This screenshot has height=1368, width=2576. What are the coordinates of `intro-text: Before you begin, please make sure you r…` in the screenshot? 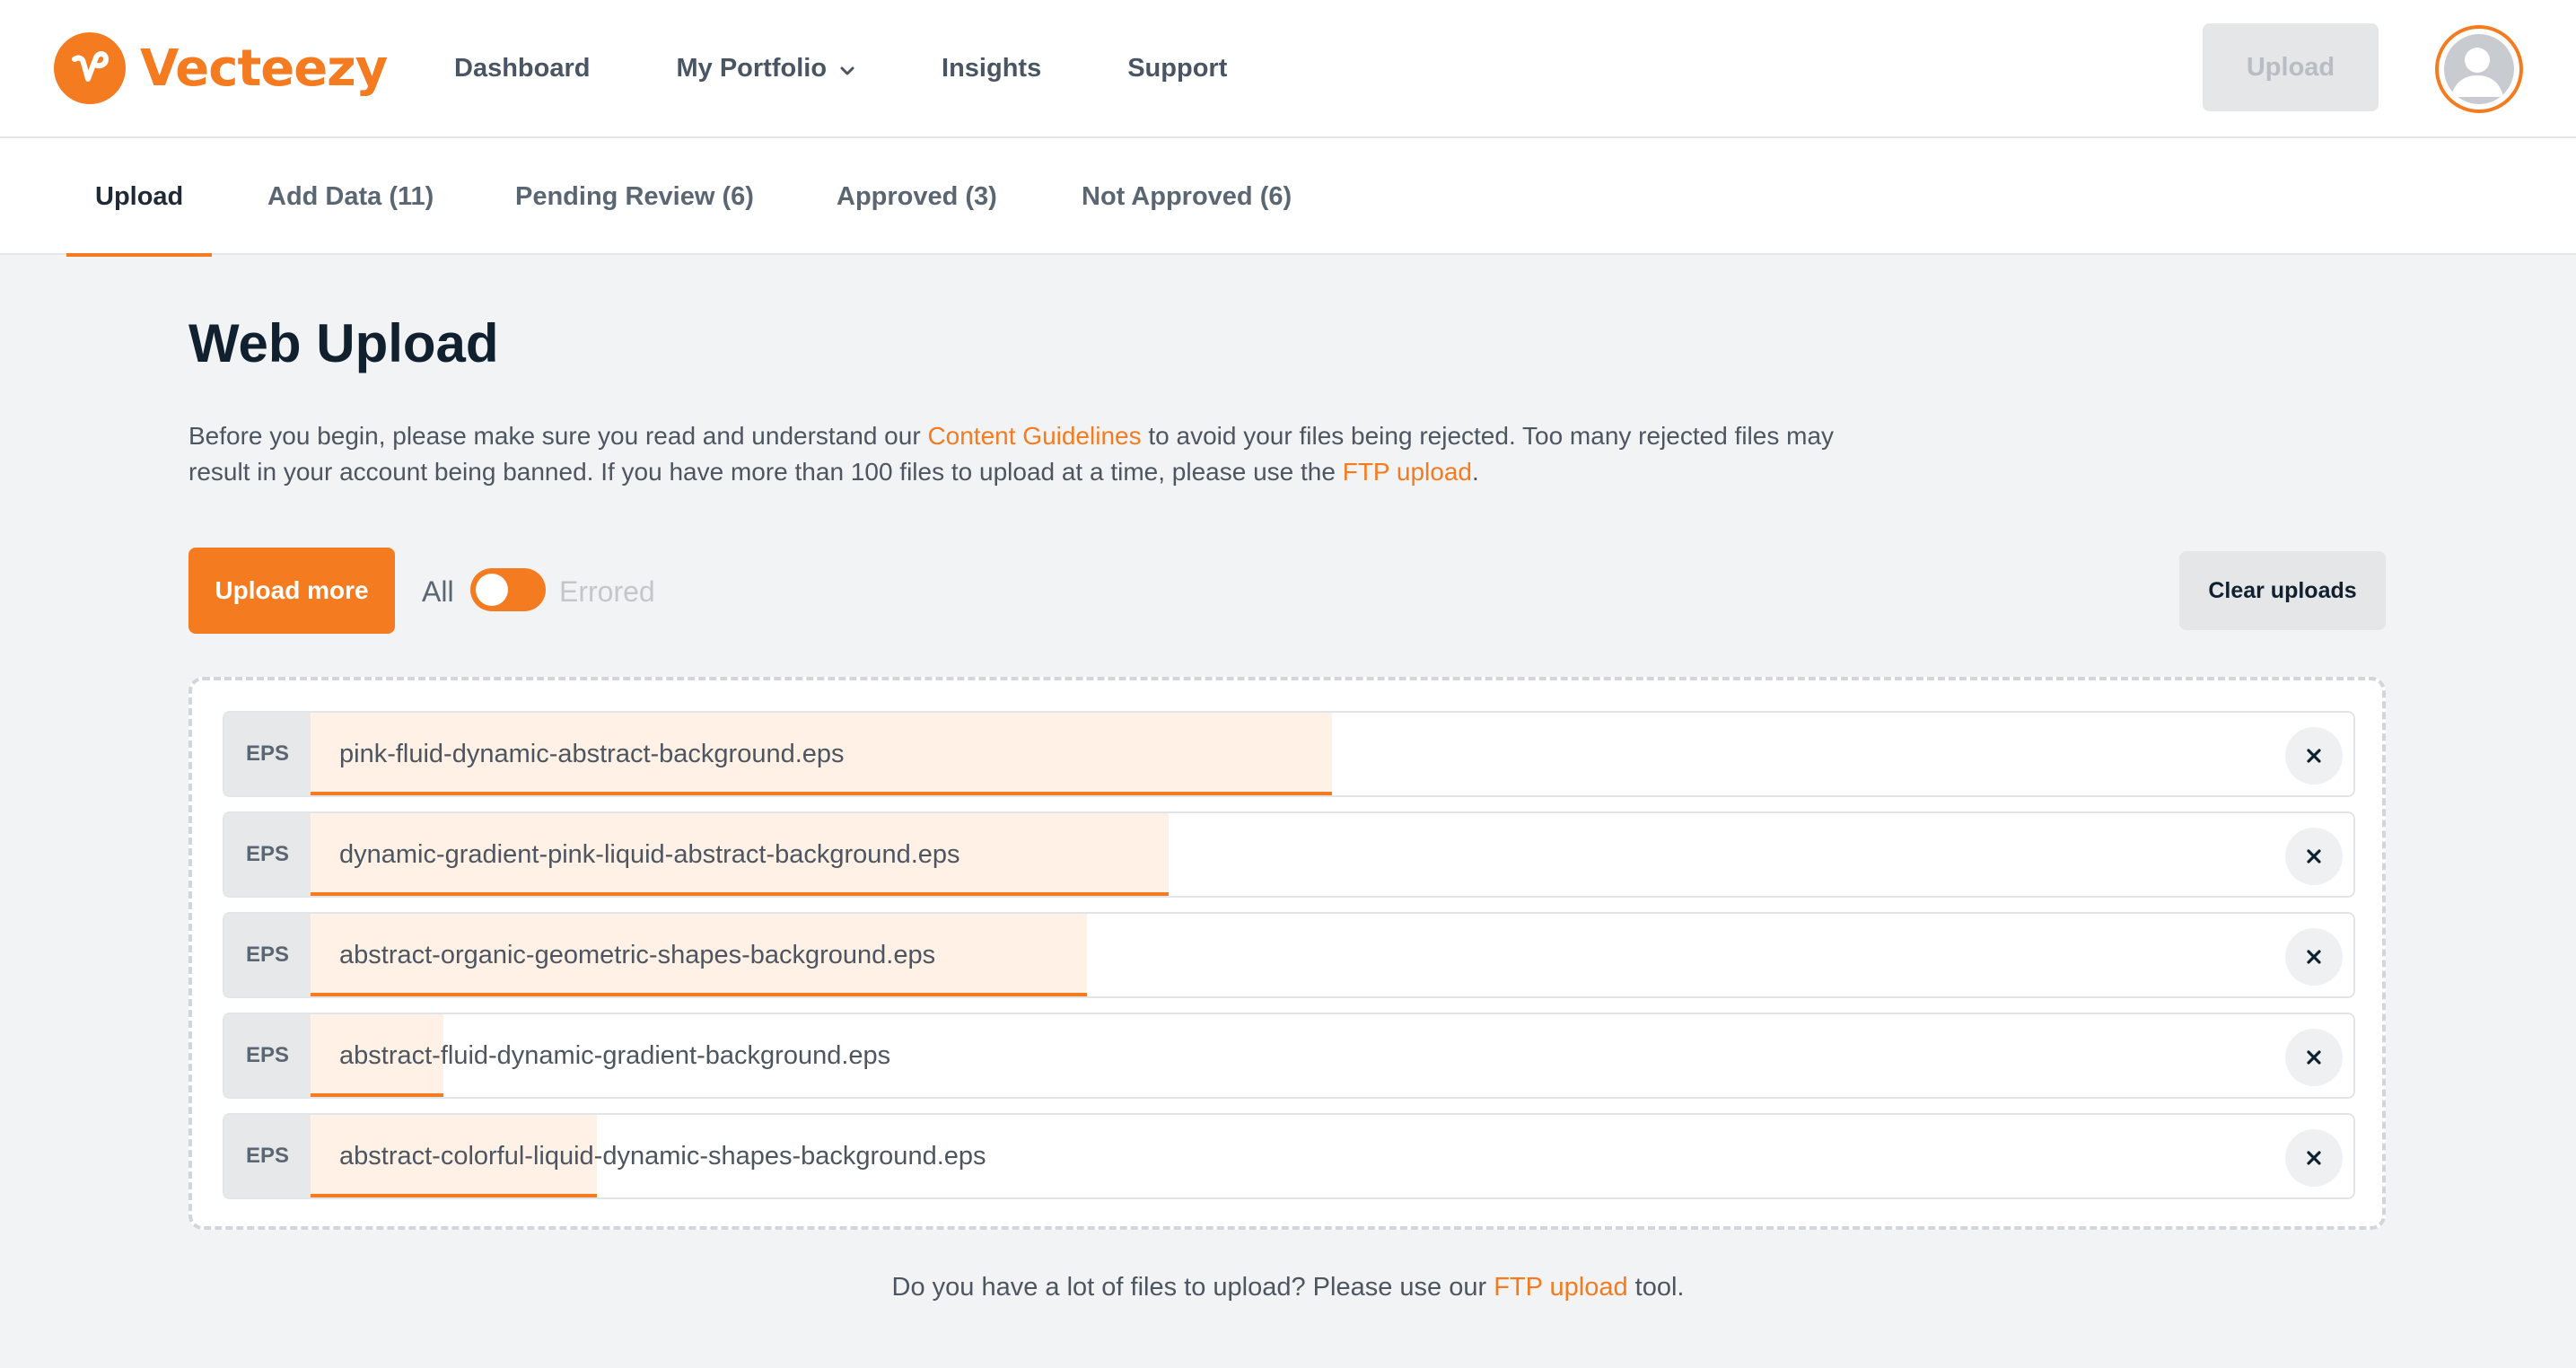 It's located at (1041, 454).